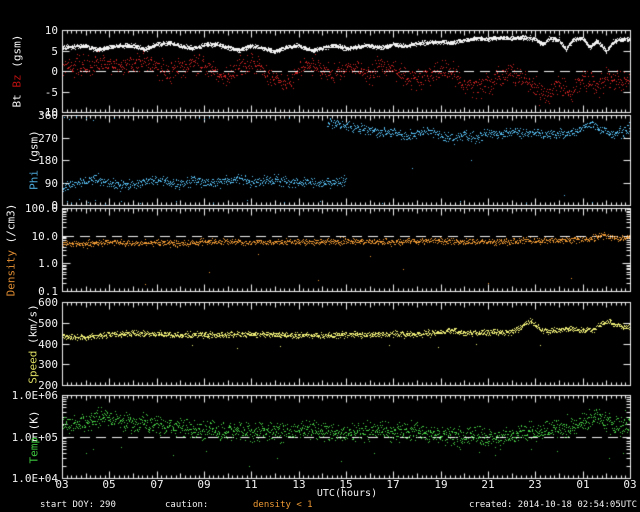 Image resolution: width=640 pixels, height=512 pixels. What do you see at coordinates (283, 505) in the screenshot?
I see `density-caution-note: density < 1` at bounding box center [283, 505].